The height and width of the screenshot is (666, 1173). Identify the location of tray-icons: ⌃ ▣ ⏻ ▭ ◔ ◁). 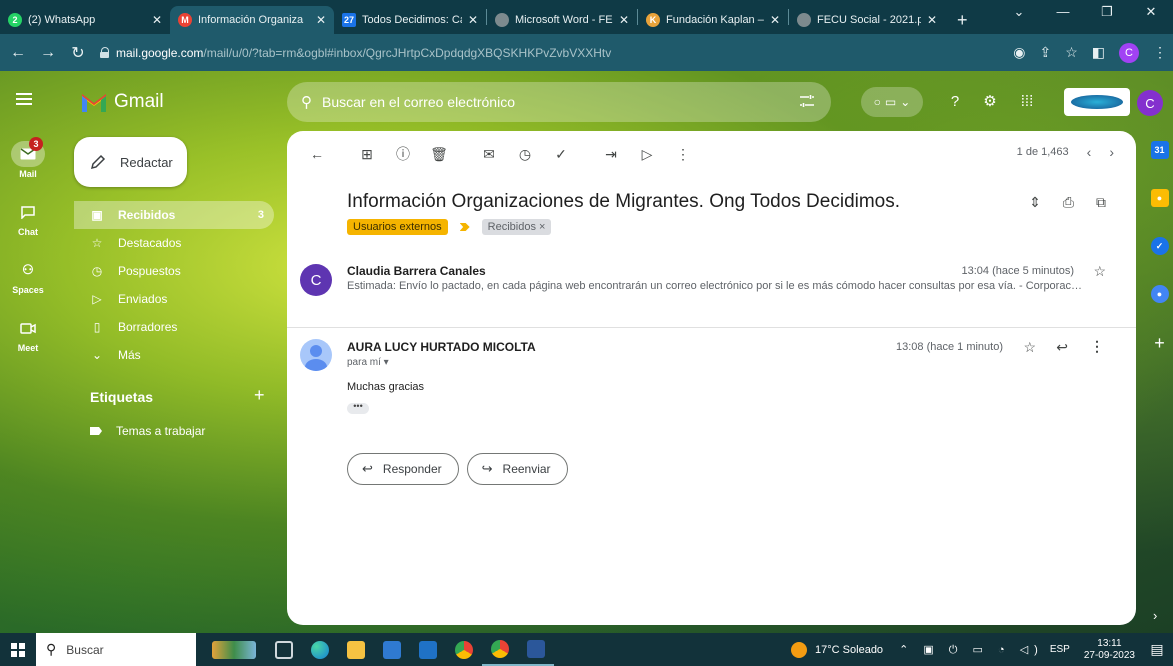
(971, 650).